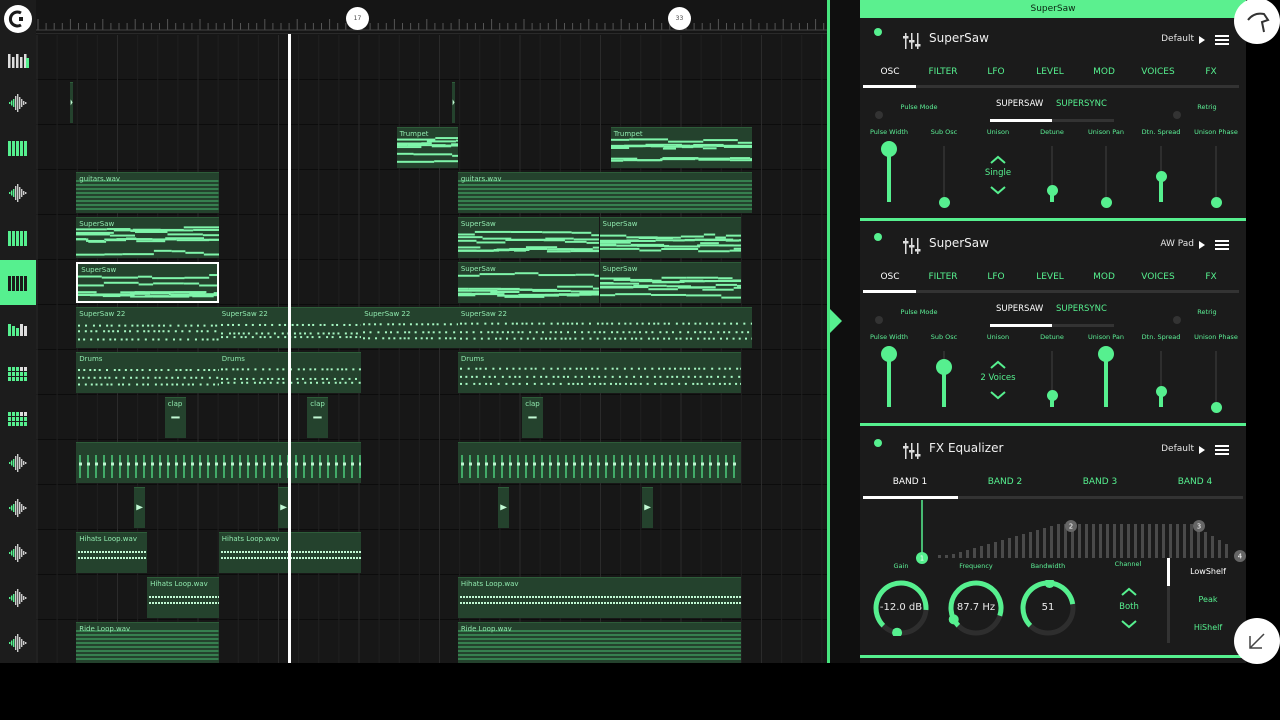  Describe the element at coordinates (431, 597) in the screenshot. I see `track-lane-12: Hihats Loop.wav Hihats Loop.wav` at that location.